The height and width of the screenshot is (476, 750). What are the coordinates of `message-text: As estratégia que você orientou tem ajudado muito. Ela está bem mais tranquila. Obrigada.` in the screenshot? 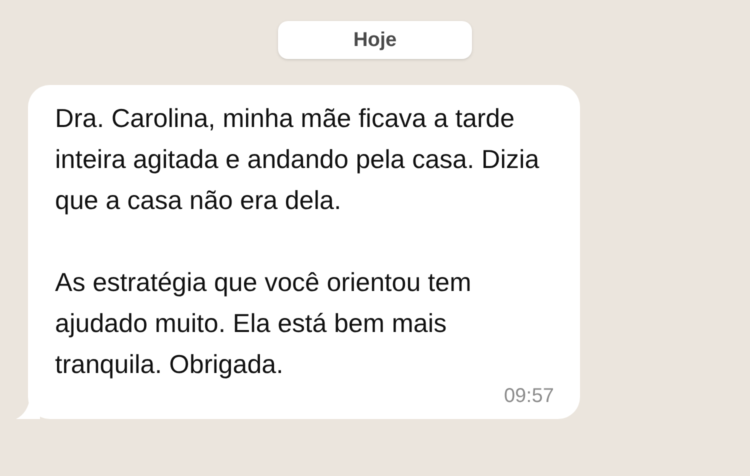 It's located at (263, 323).